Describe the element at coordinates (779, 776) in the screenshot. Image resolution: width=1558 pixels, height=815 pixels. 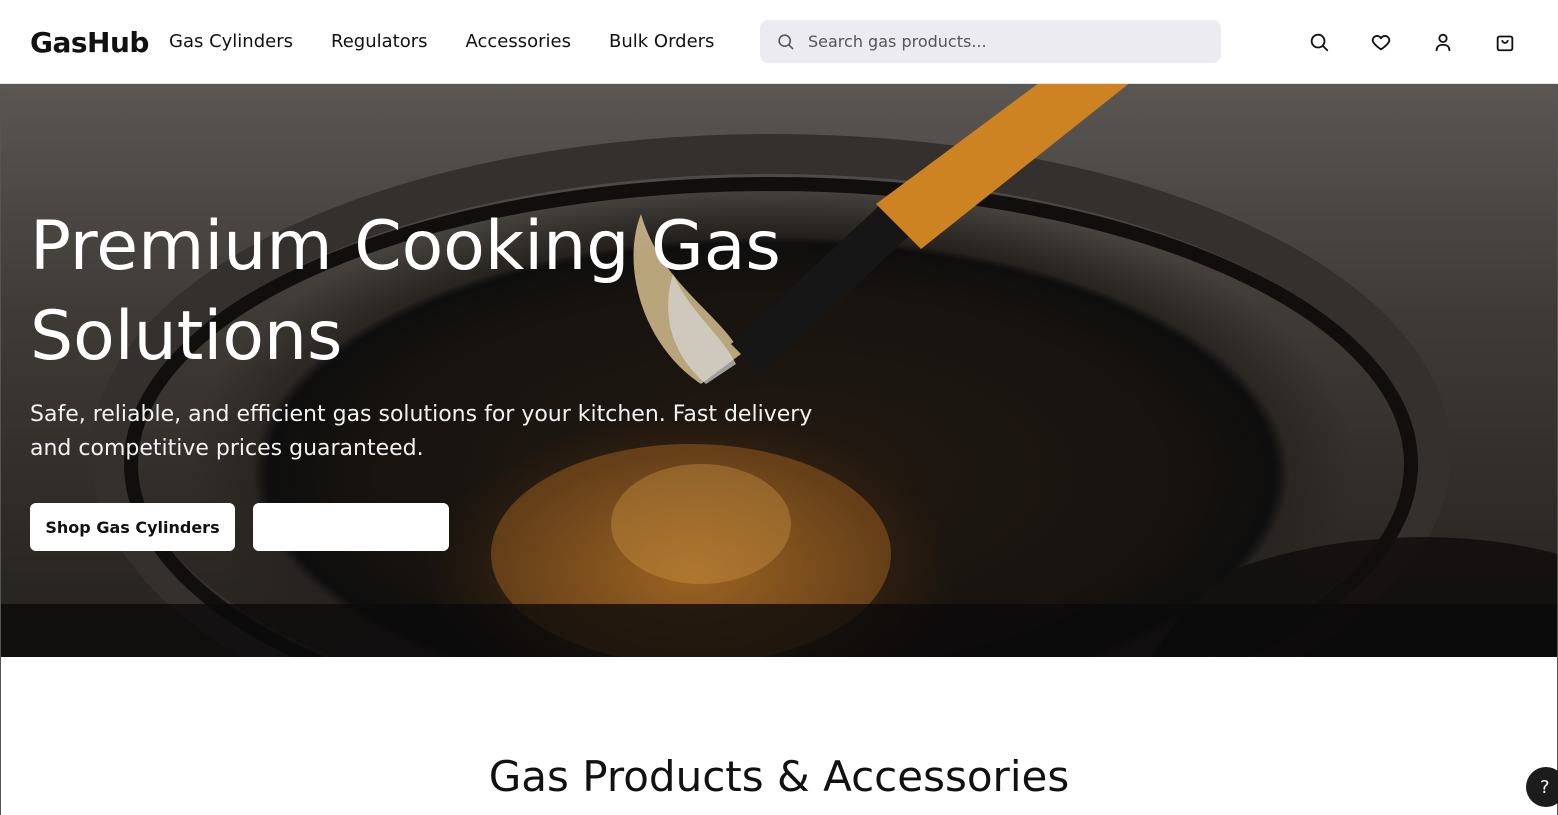
I see `products-section-title: Gas Products & Accessories` at that location.